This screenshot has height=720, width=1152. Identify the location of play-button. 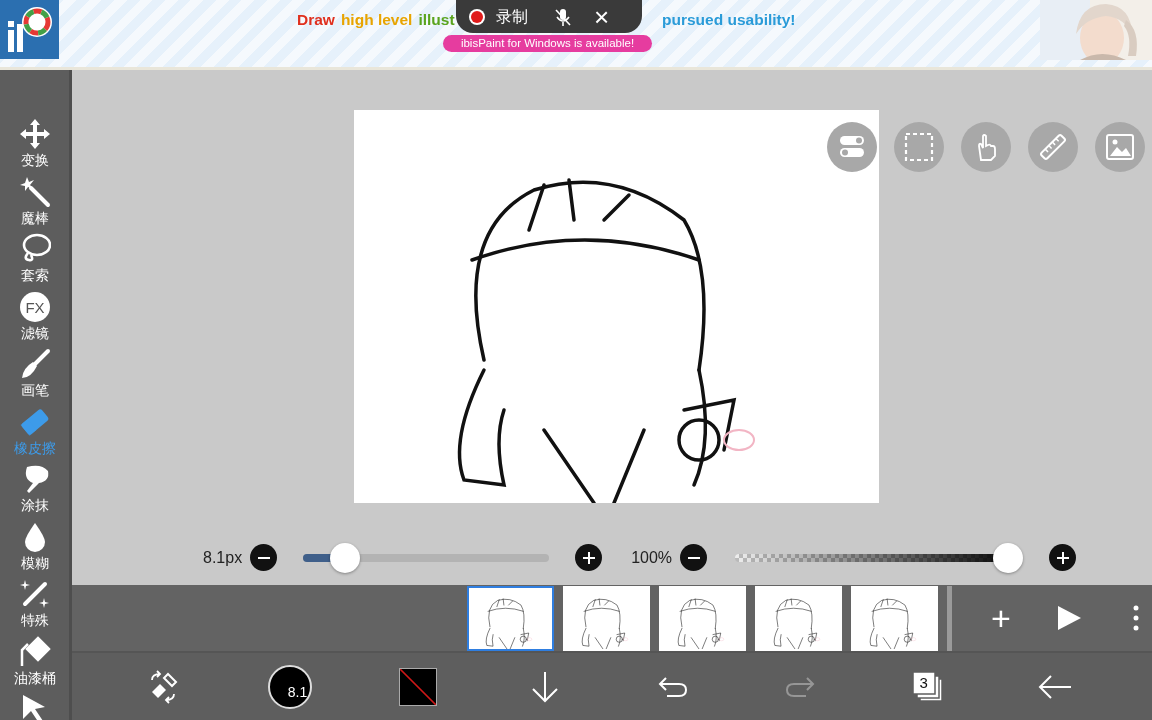
(1069, 618).